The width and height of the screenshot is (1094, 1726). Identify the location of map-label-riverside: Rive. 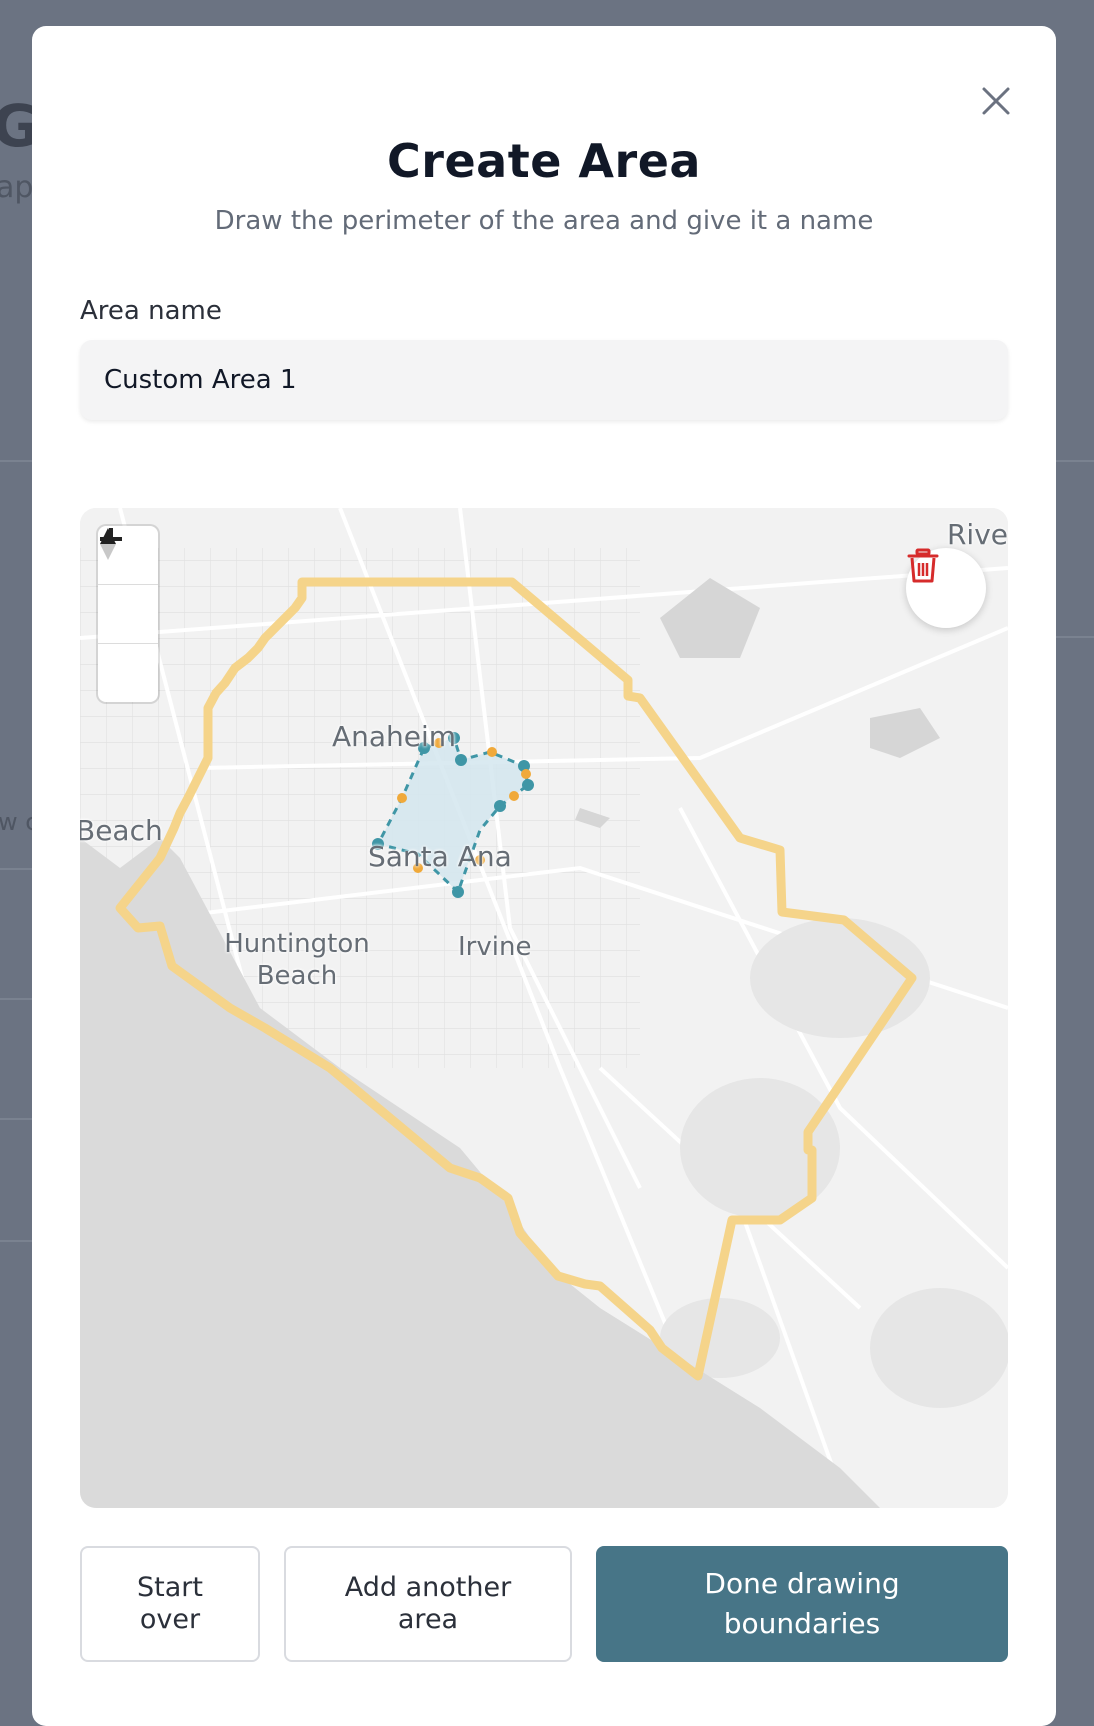
(977, 534).